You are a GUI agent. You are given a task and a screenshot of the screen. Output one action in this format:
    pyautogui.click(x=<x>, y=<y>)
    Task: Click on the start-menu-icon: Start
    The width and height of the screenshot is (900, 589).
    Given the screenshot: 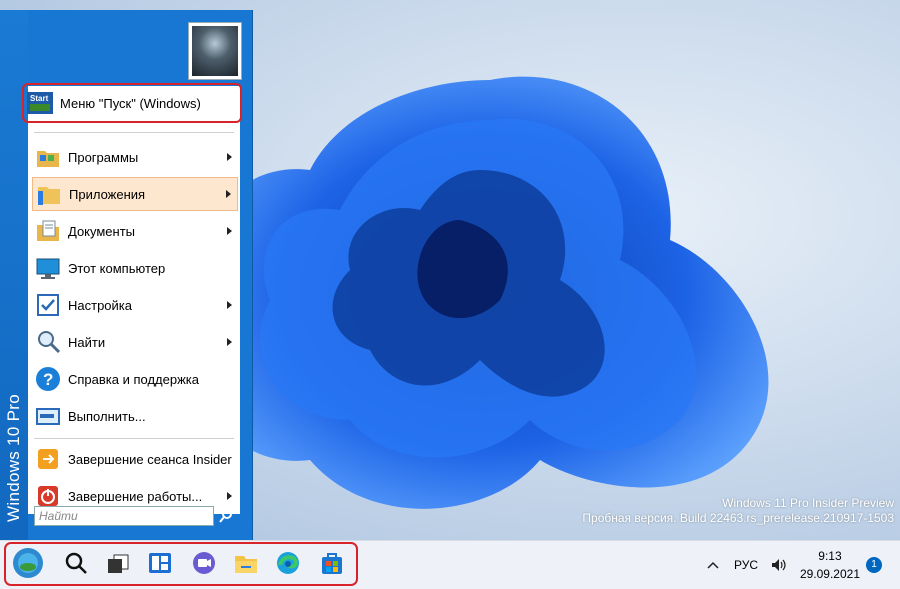 What is the action you would take?
    pyautogui.click(x=40, y=103)
    